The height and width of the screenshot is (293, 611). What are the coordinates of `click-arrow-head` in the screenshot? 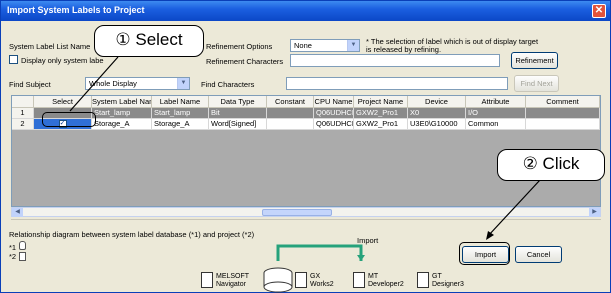 It's located at (490, 235).